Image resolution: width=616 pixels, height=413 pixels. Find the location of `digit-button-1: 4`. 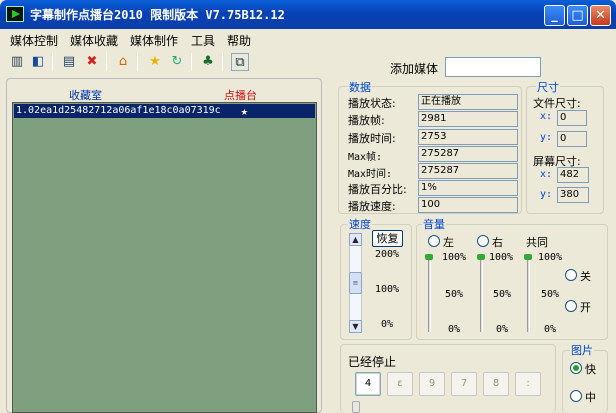

digit-button-1: 4 is located at coordinates (368, 384).